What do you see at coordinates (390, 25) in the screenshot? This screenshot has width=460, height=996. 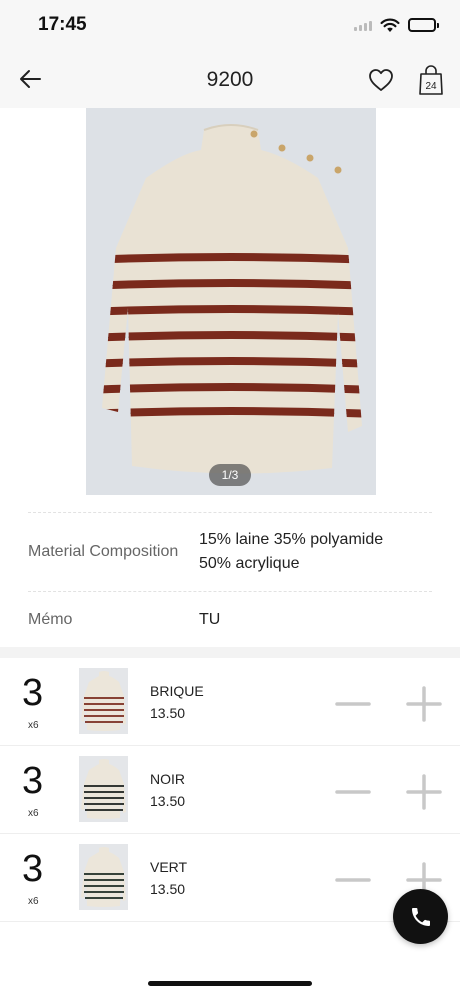 I see `wifi-icon` at bounding box center [390, 25].